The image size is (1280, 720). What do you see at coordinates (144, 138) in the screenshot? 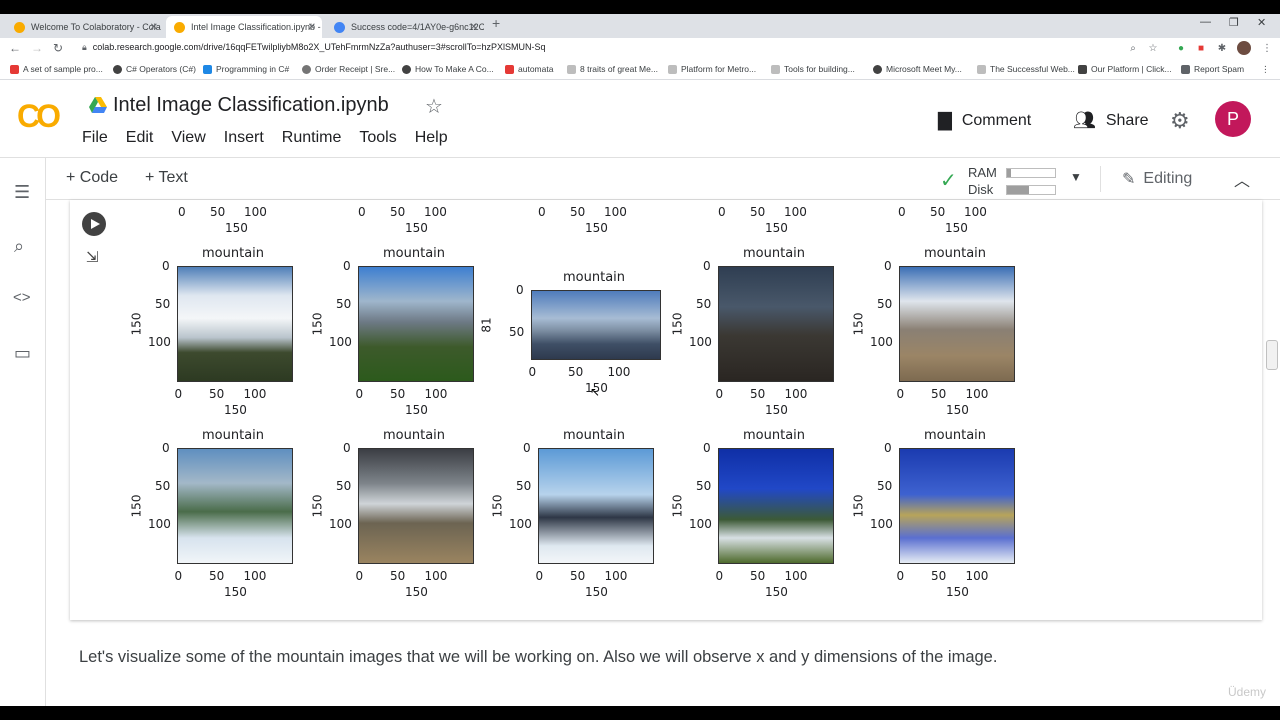
I see `menu-edit: Edit` at bounding box center [144, 138].